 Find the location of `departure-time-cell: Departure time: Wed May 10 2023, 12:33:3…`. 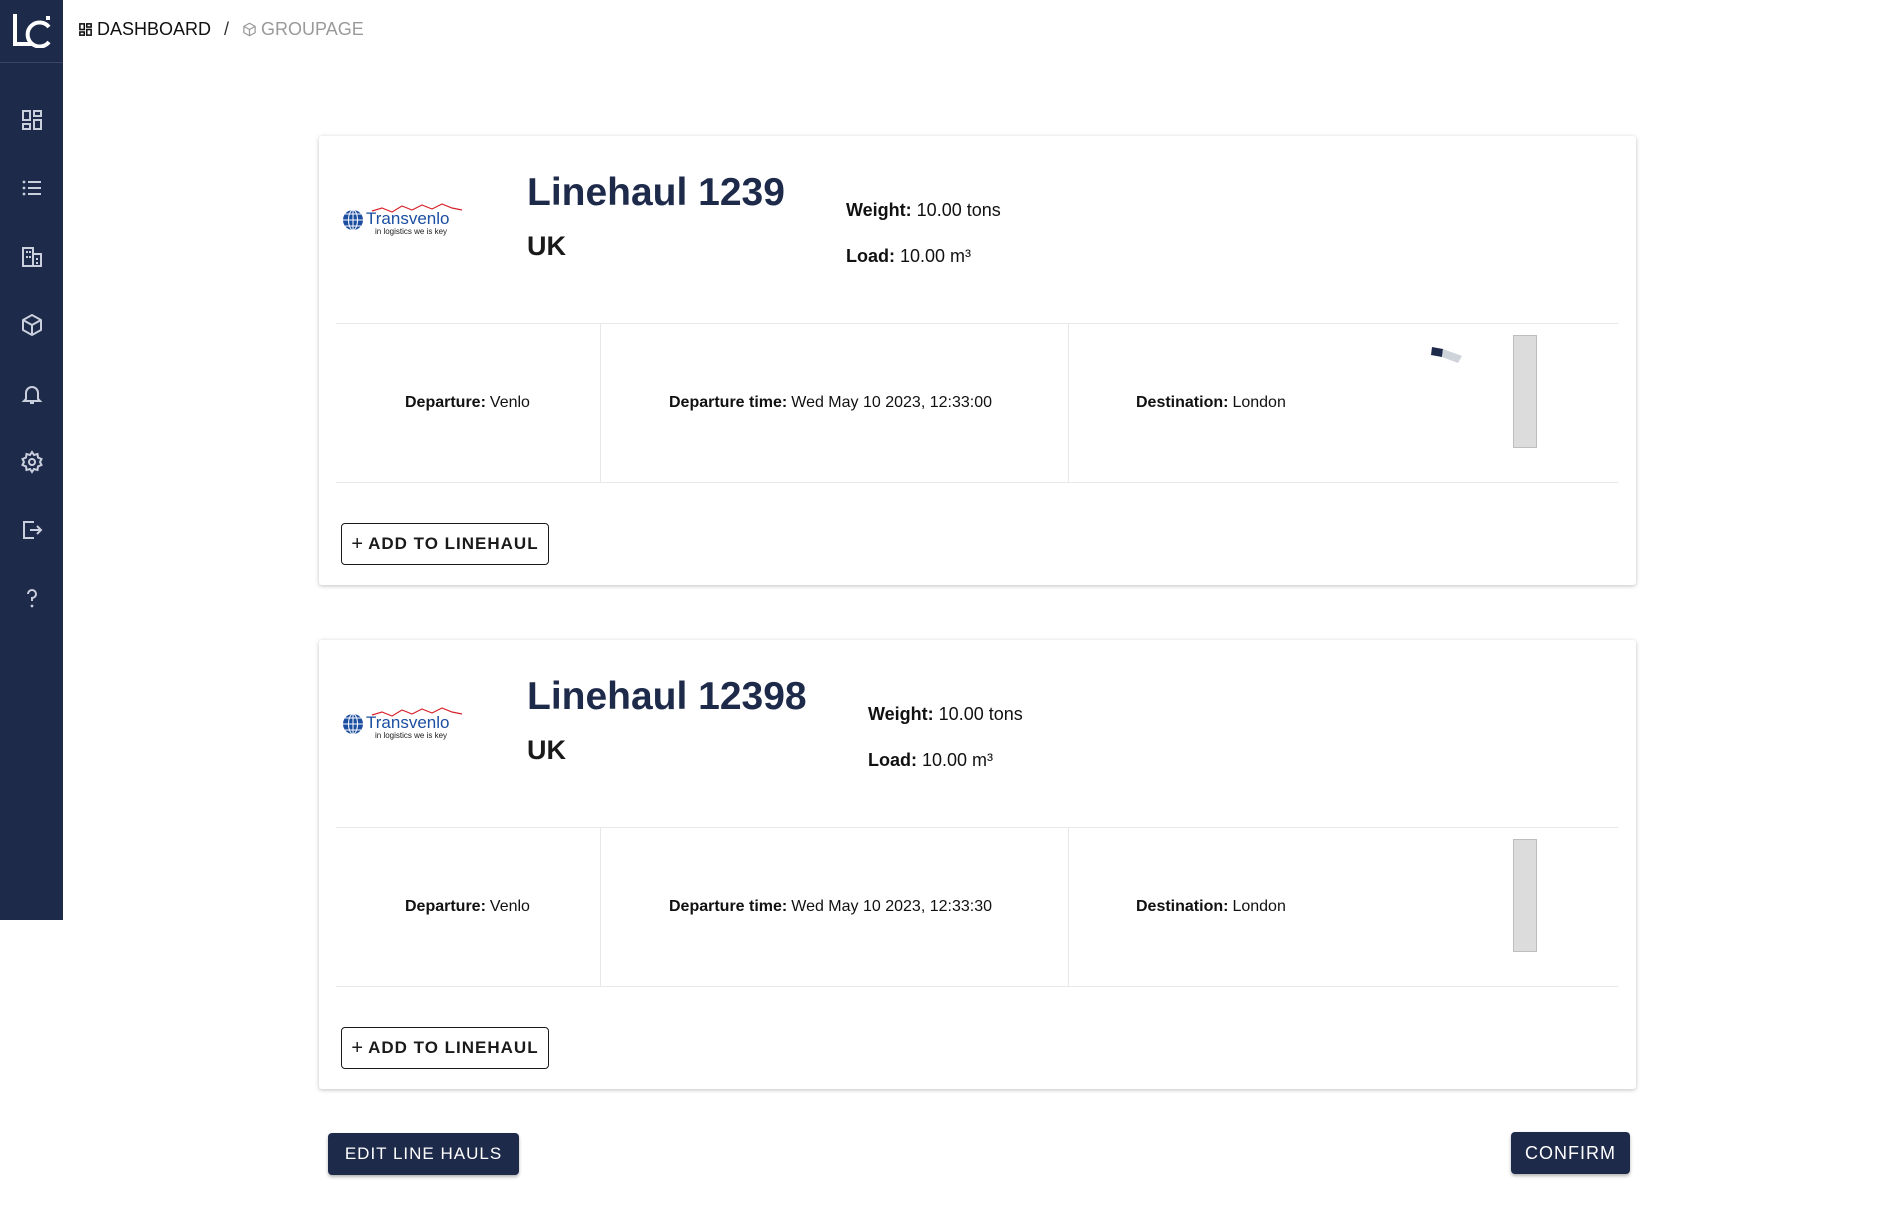

departure-time-cell: Departure time: Wed May 10 2023, 12:33:3… is located at coordinates (830, 907).